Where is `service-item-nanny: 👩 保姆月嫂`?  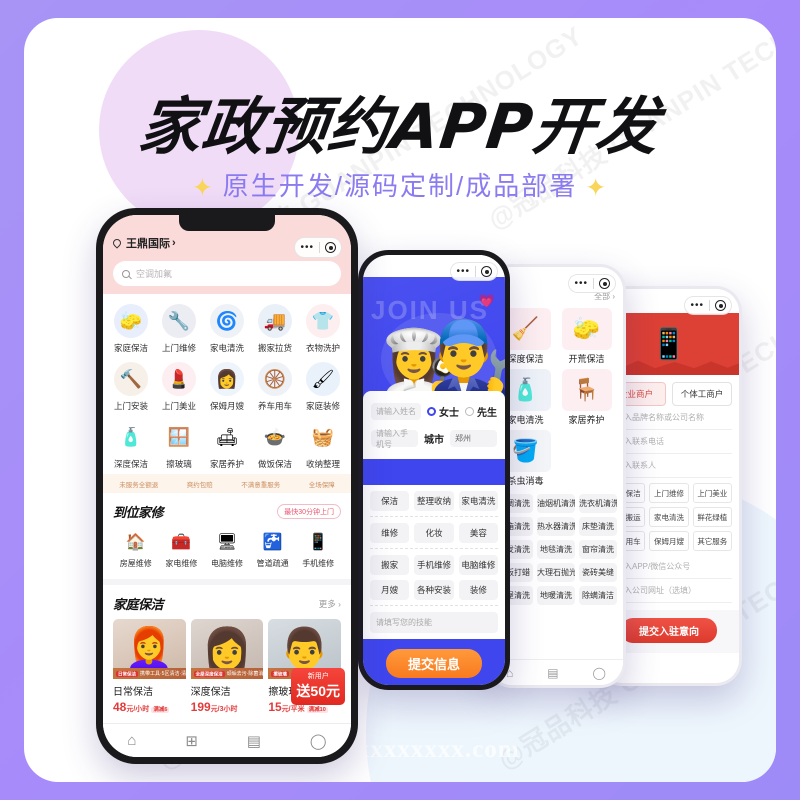 service-item-nanny: 👩 保姆月嫂 is located at coordinates (227, 387).